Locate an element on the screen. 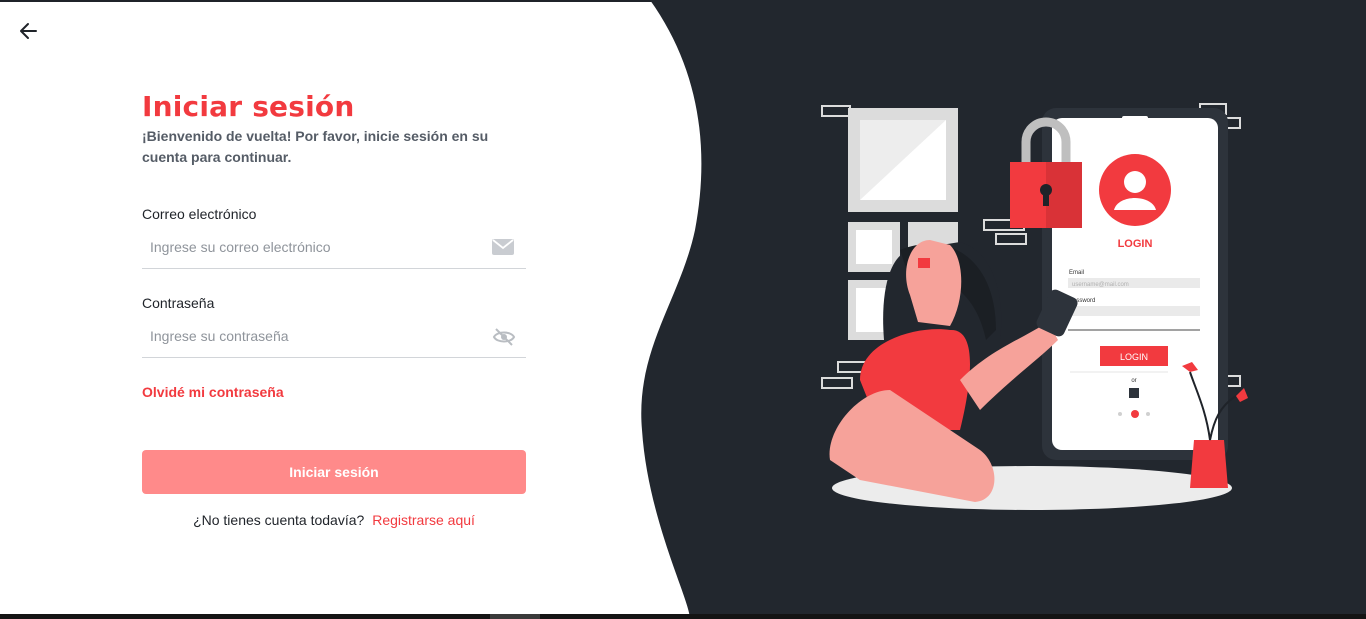 Image resolution: width=1366 pixels, height=619 pixels. register-link: Registrarse aquí is located at coordinates (423, 520).